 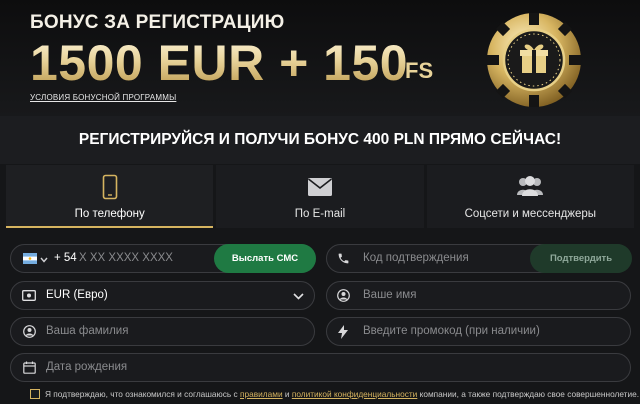 I want to click on birthdate-input: Дата рождения, so click(x=86, y=367).